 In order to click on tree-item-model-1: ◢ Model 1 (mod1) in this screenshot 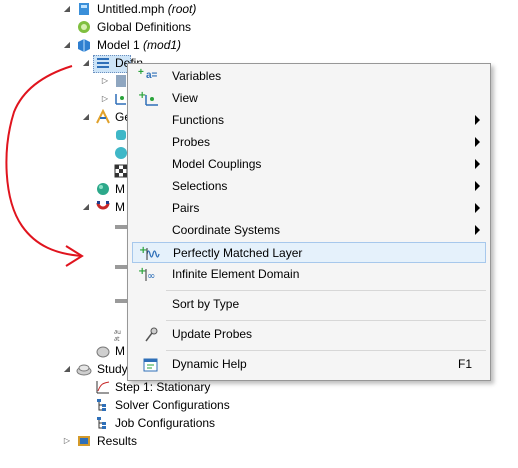, I will do `click(100, 45)`.